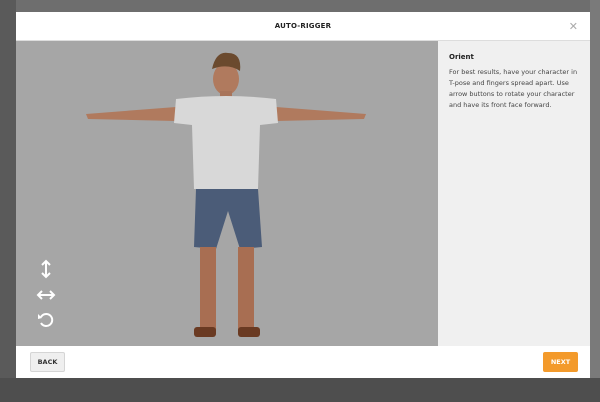 The image size is (600, 402). What do you see at coordinates (461, 57) in the screenshot?
I see `instructions-heading: Orient` at bounding box center [461, 57].